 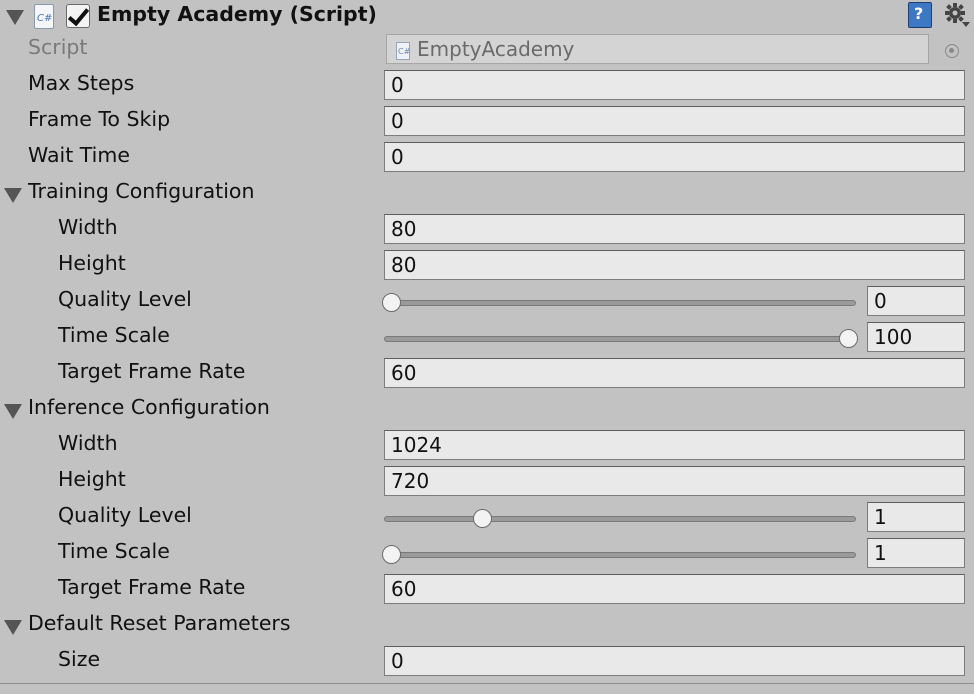 What do you see at coordinates (483, 518) in the screenshot?
I see `inference-quality-level-slider-thumb` at bounding box center [483, 518].